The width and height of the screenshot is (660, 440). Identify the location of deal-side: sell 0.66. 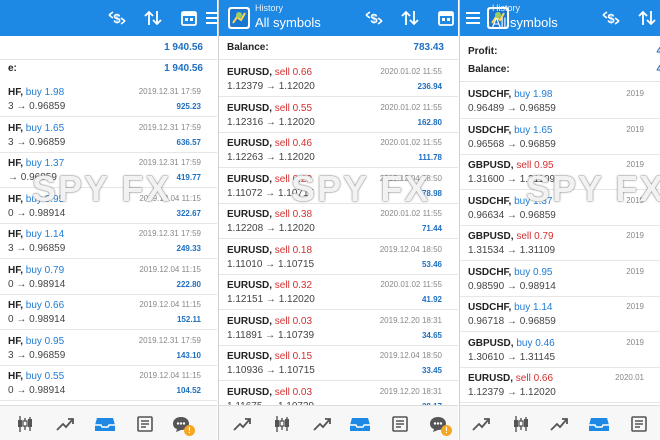
(293, 72).